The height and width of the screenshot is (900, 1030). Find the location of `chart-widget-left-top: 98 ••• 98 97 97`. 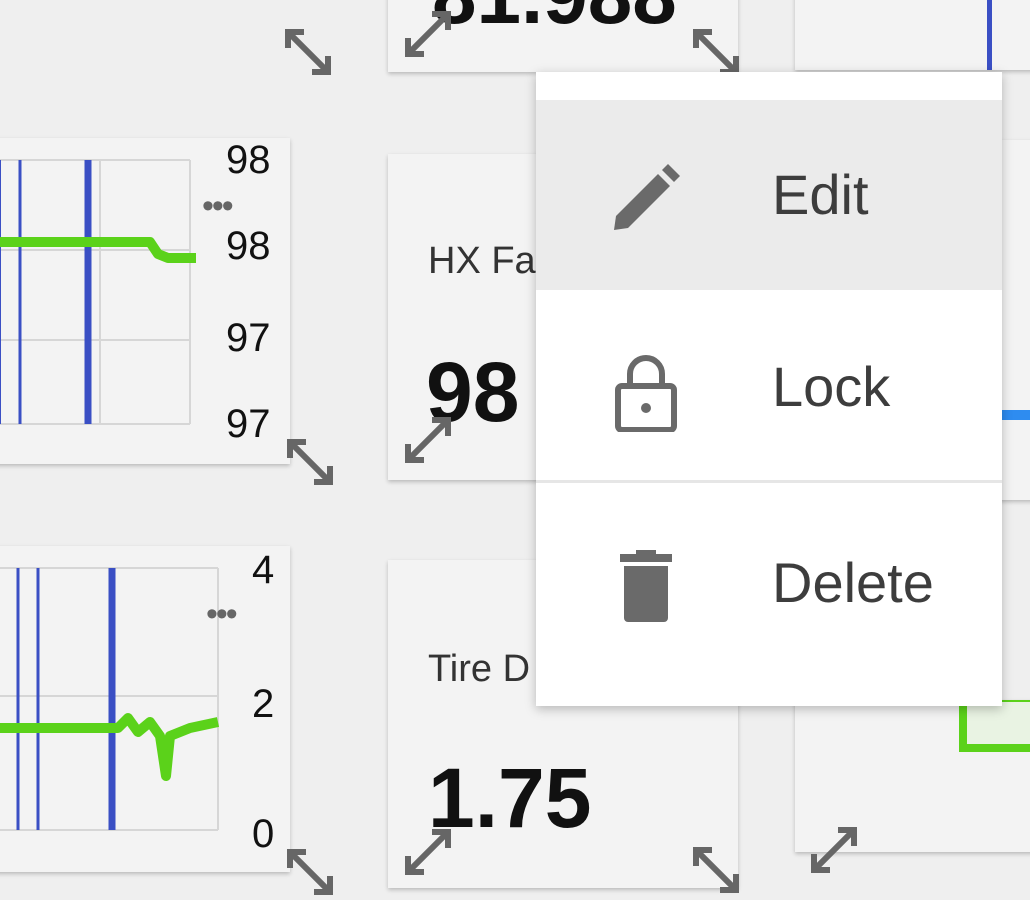

chart-widget-left-top: 98 ••• 98 97 97 is located at coordinates (145, 301).